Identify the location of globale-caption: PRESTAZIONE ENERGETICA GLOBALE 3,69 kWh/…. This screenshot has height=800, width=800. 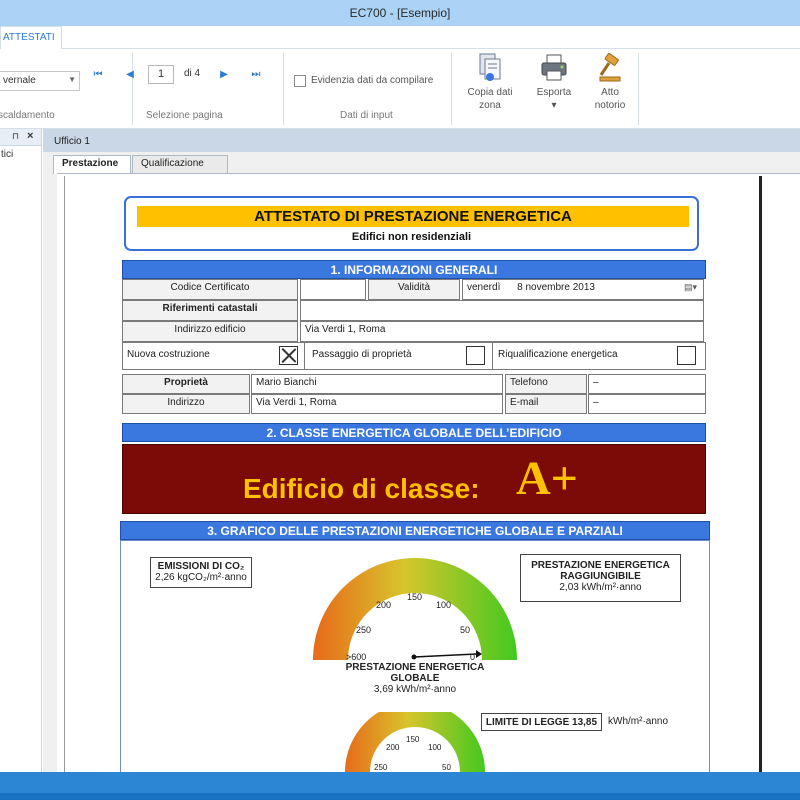
(415, 678).